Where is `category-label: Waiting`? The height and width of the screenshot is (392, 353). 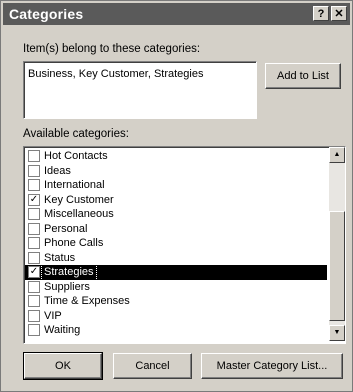 category-label: Waiting is located at coordinates (62, 330).